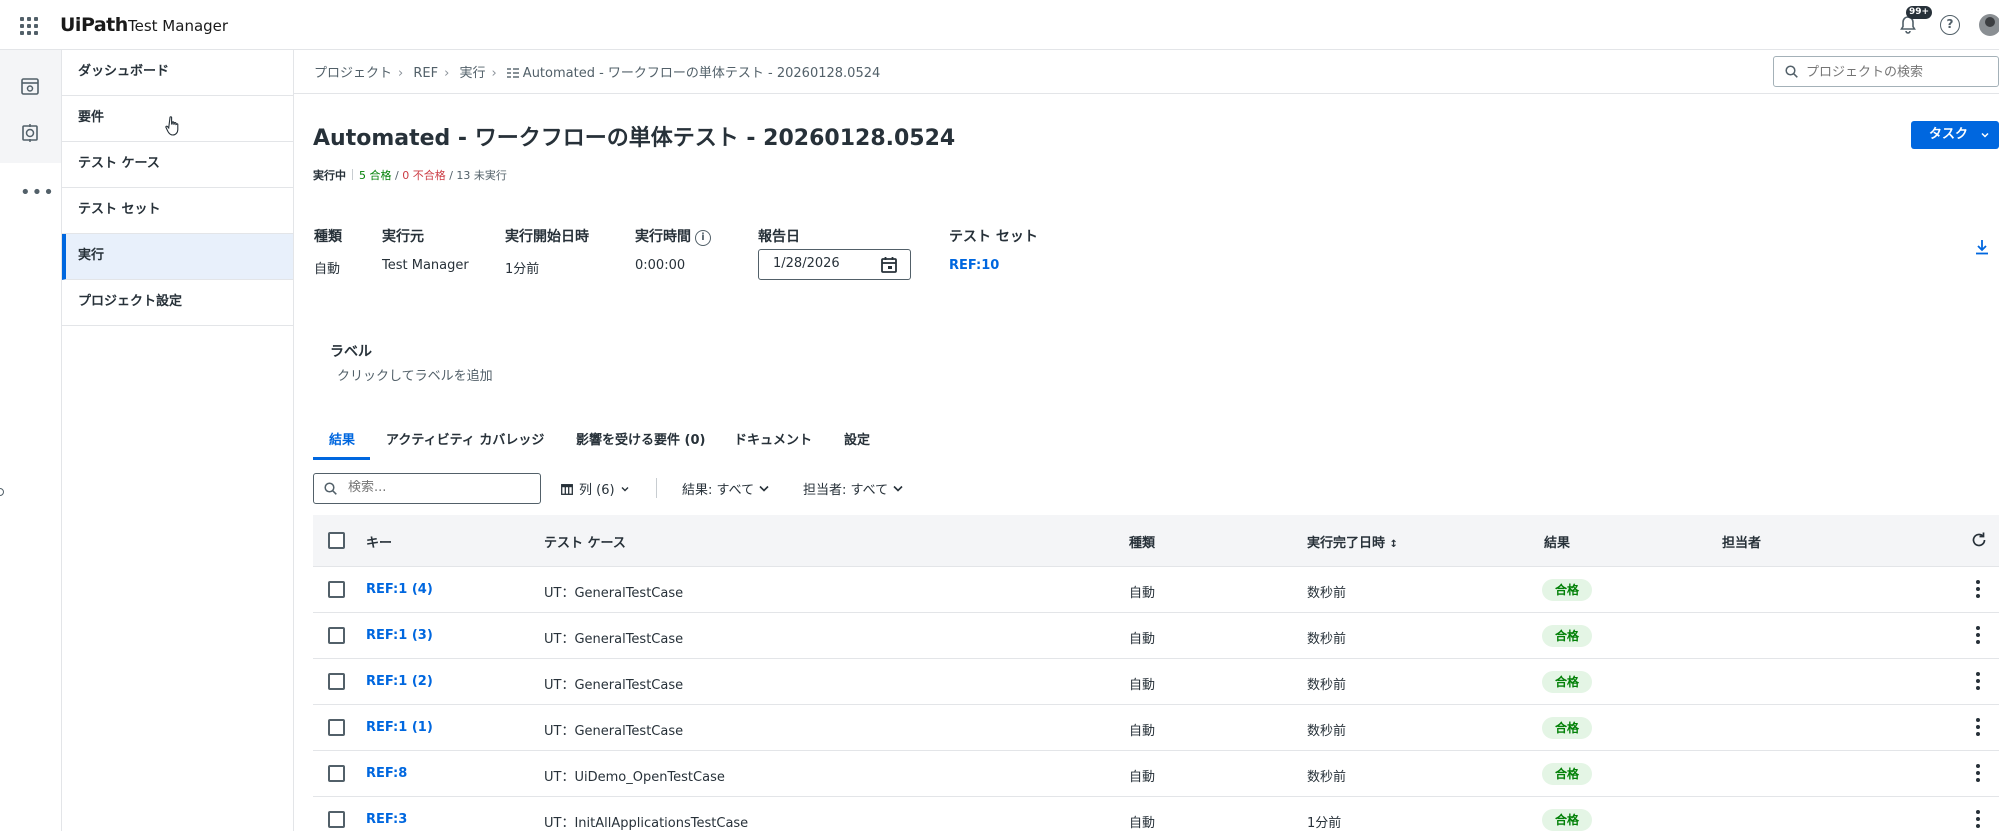  Describe the element at coordinates (177, 303) in the screenshot. I see `sidebar-item-project-settings: プロジェクト設定` at that location.